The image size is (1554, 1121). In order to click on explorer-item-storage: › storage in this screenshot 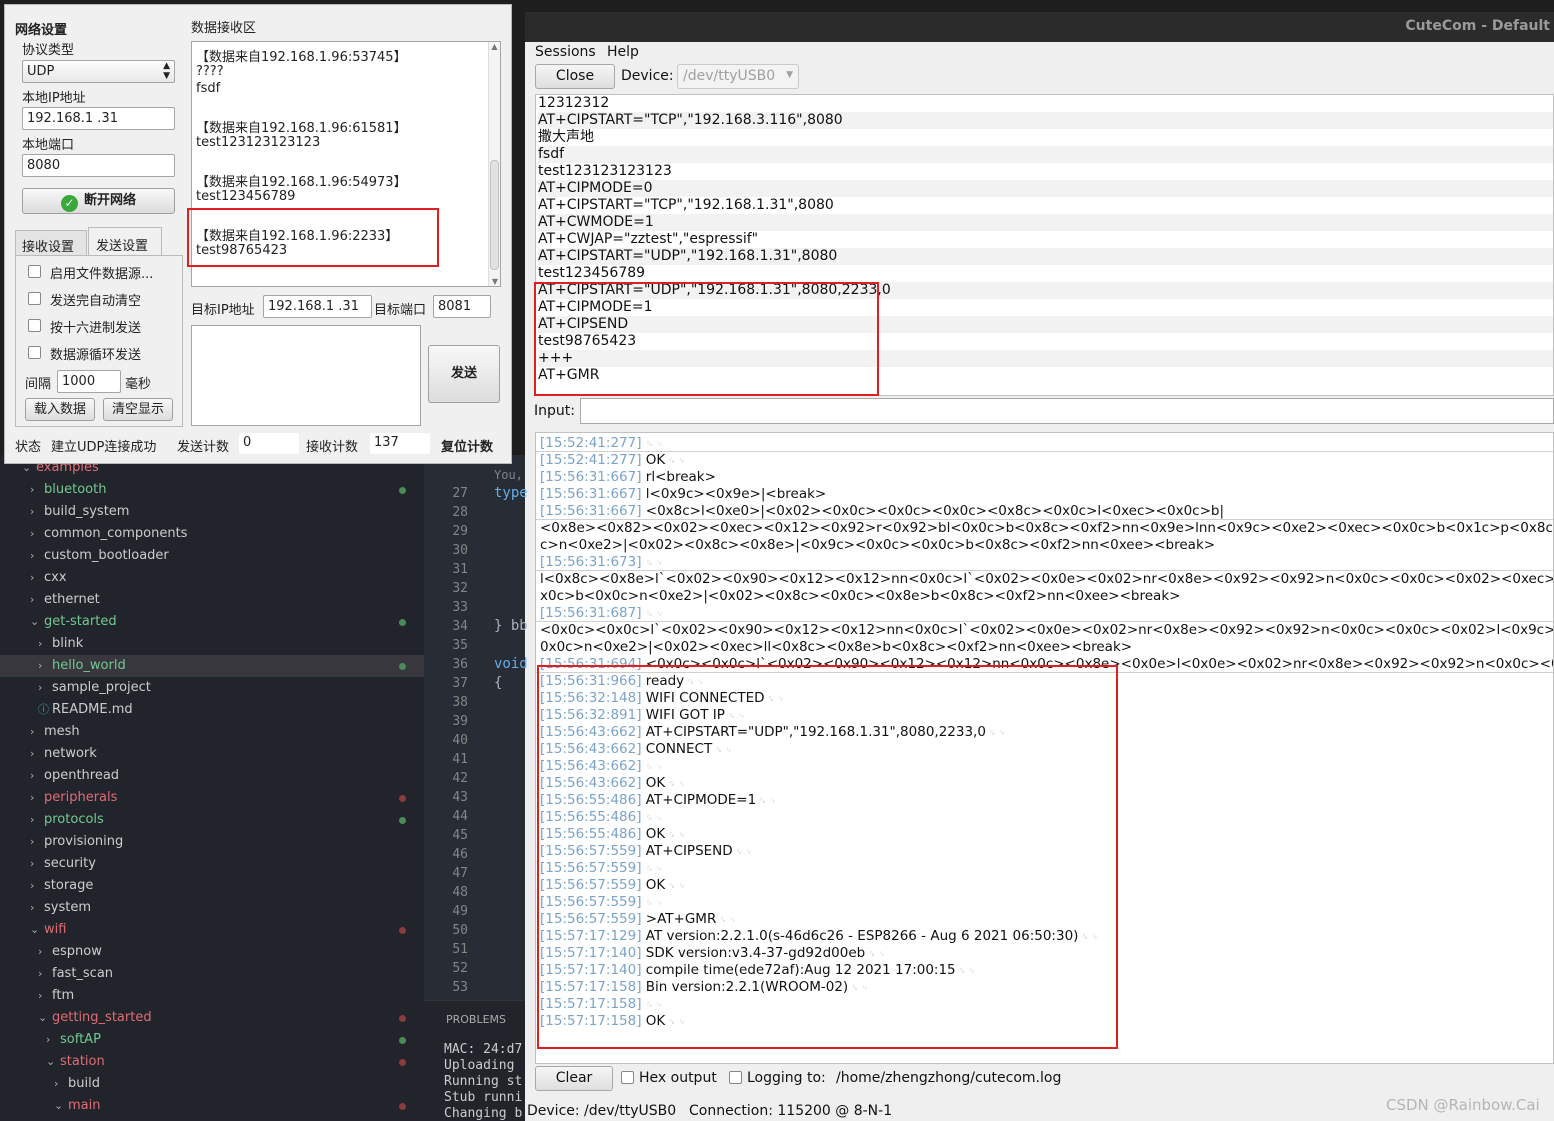, I will do `click(212, 886)`.